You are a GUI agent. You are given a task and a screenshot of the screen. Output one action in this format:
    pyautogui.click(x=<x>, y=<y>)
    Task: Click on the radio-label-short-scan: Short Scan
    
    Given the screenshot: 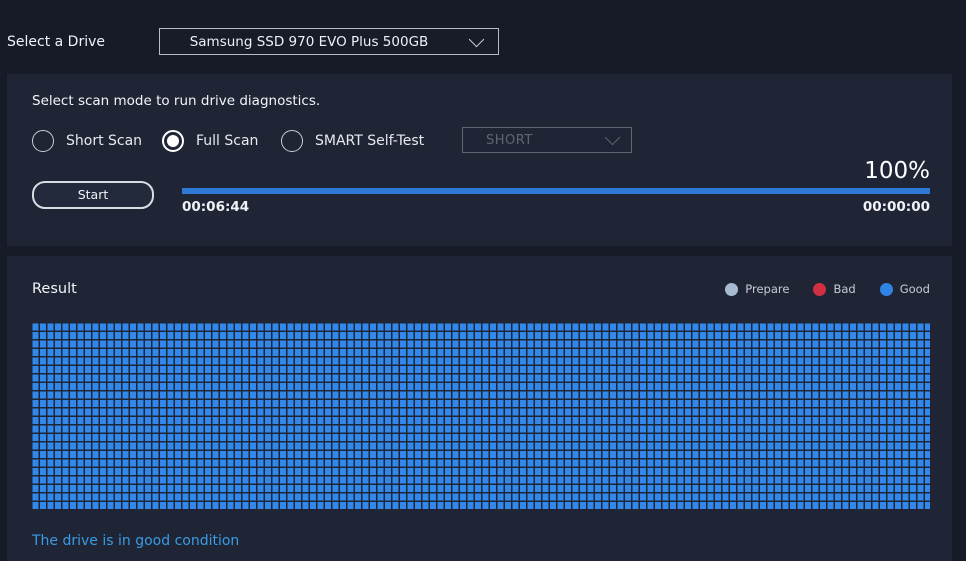 What is the action you would take?
    pyautogui.click(x=104, y=141)
    